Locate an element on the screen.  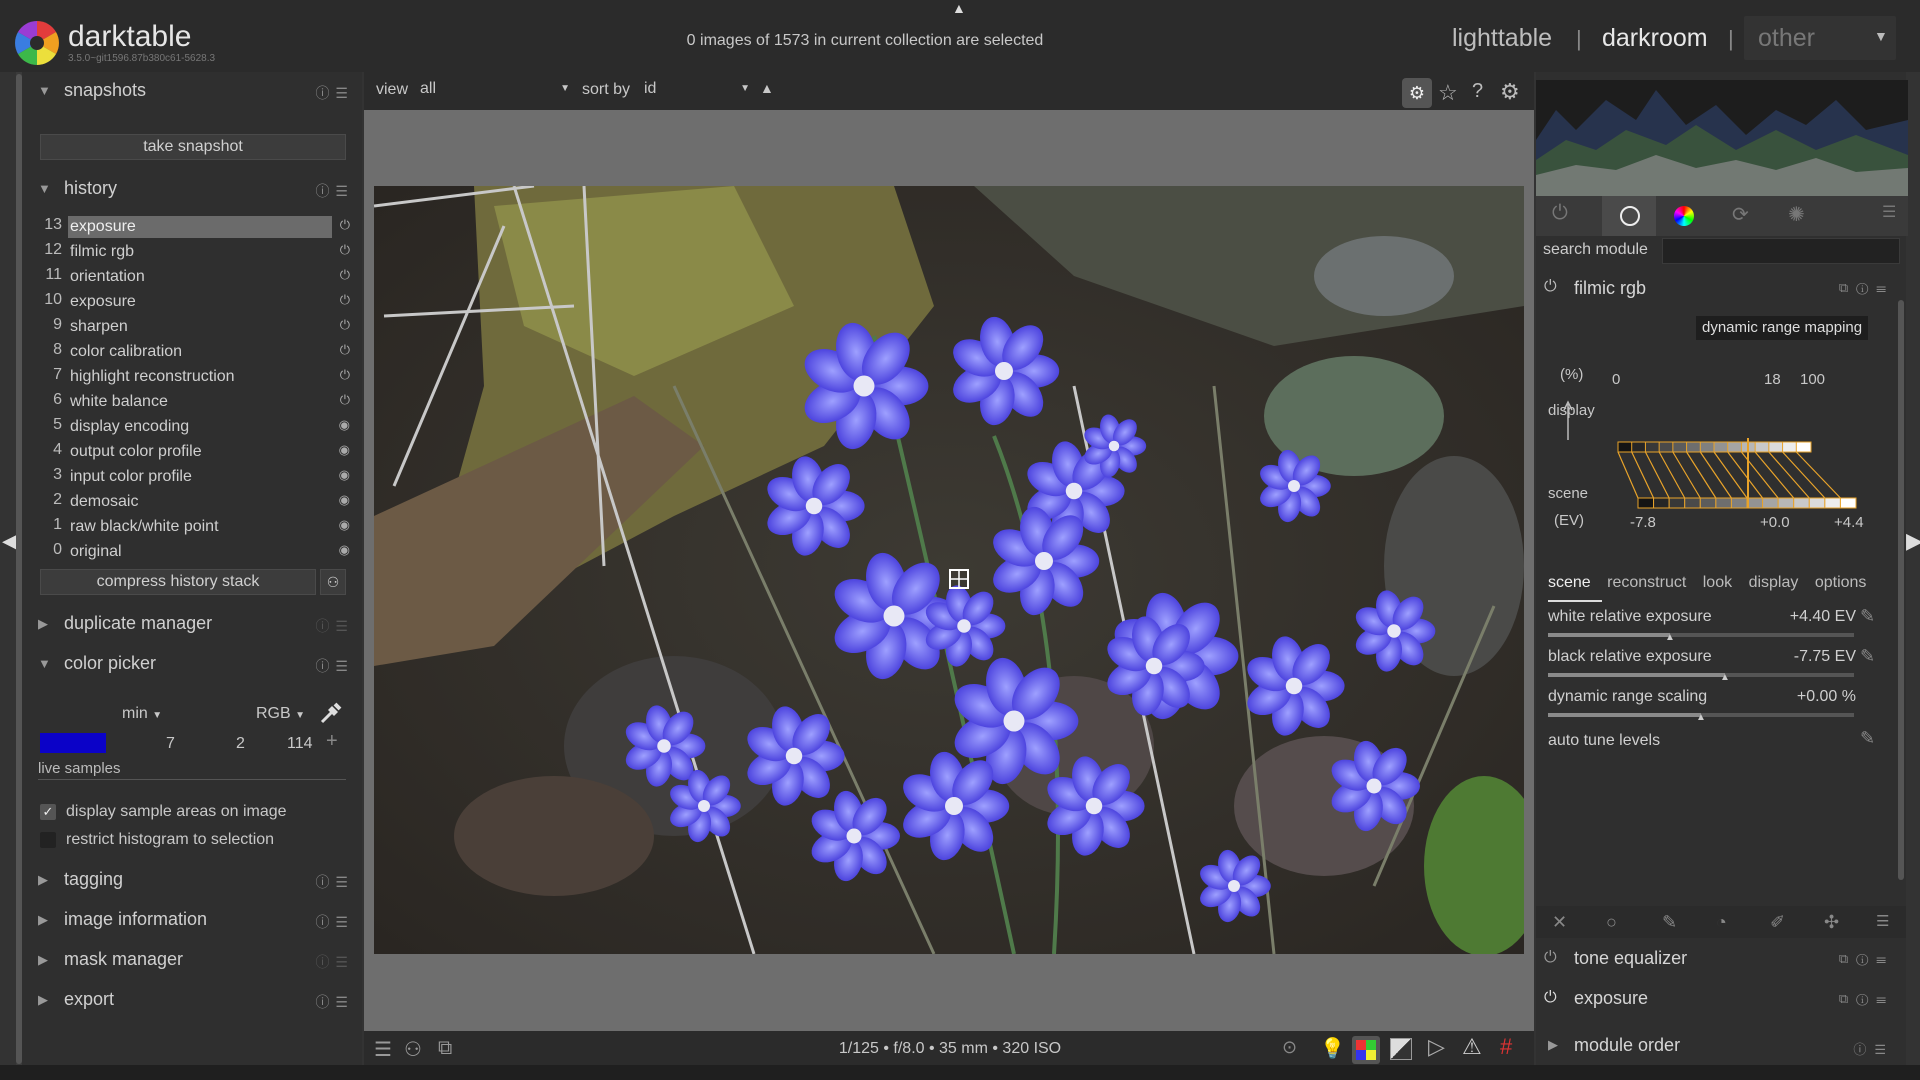
export-header: ▶ export ⓘ☰ is located at coordinates (192, 1000).